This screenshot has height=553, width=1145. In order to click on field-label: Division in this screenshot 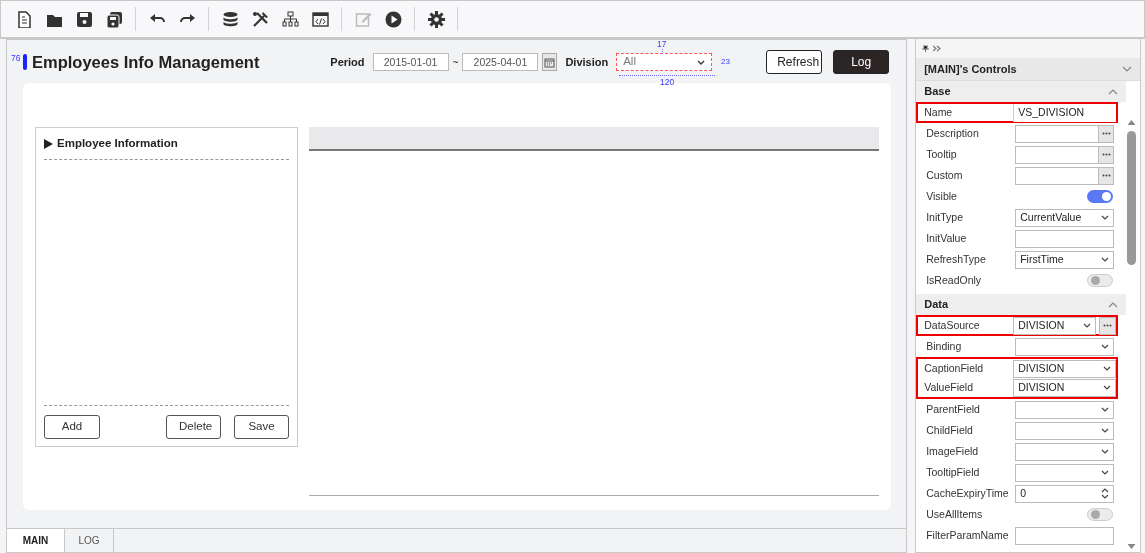, I will do `click(587, 62)`.